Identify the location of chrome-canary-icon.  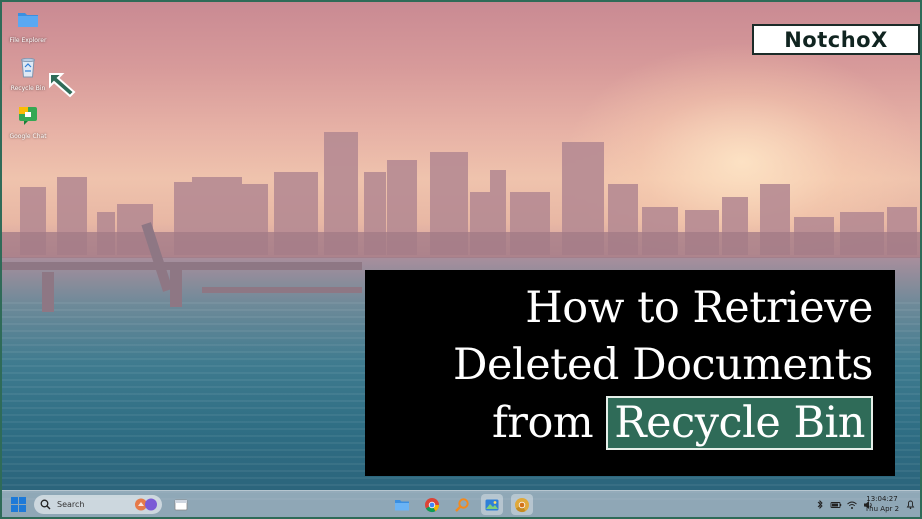
(522, 504).